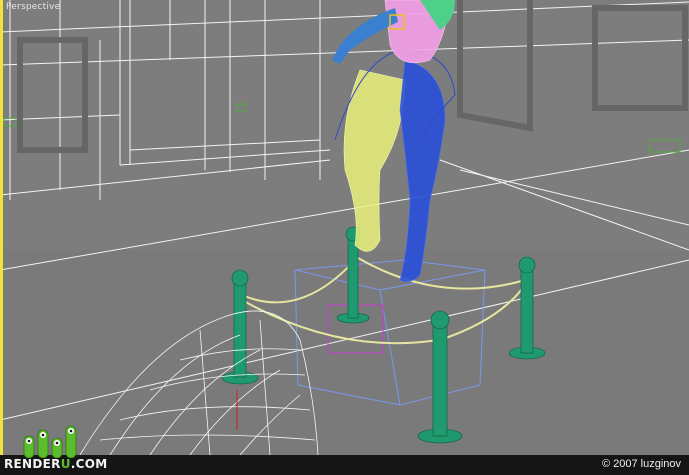 Image resolution: width=689 pixels, height=475 pixels. Describe the element at coordinates (50, 441) in the screenshot. I see `renderu-mascot-logo` at that location.